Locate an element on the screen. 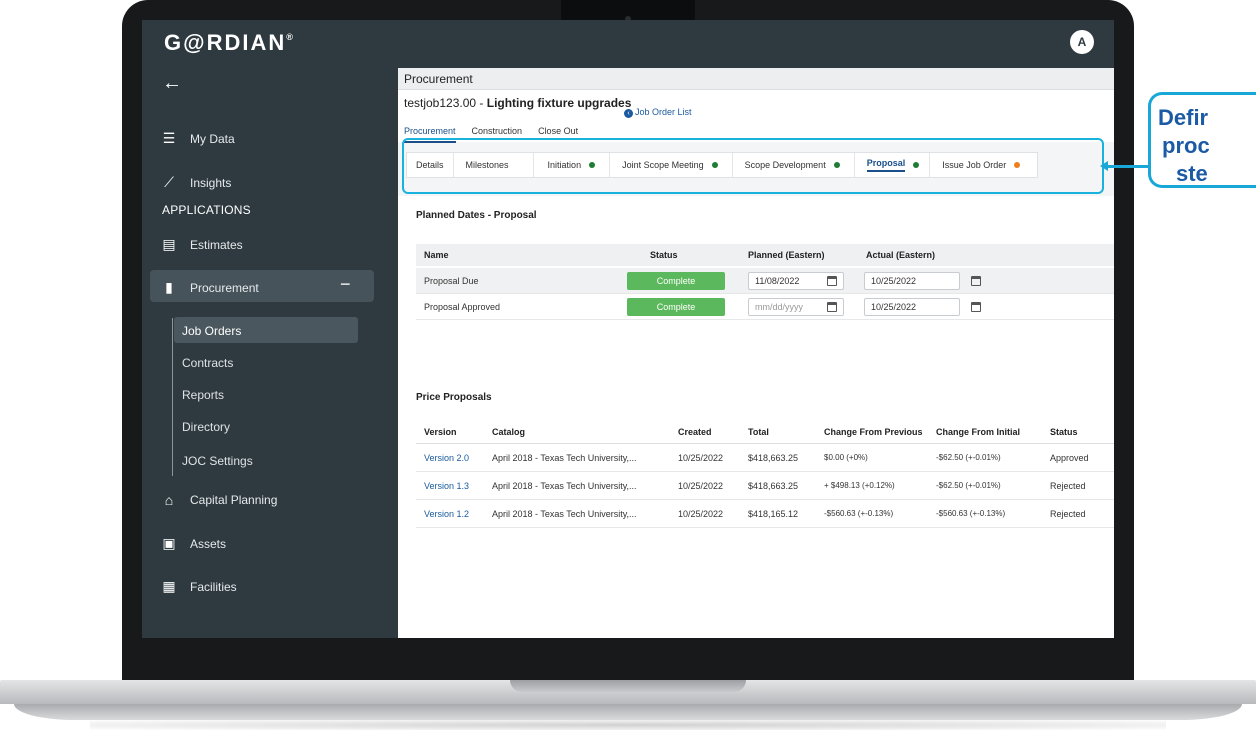 The image size is (1256, 735). avatar: A is located at coordinates (1082, 42).